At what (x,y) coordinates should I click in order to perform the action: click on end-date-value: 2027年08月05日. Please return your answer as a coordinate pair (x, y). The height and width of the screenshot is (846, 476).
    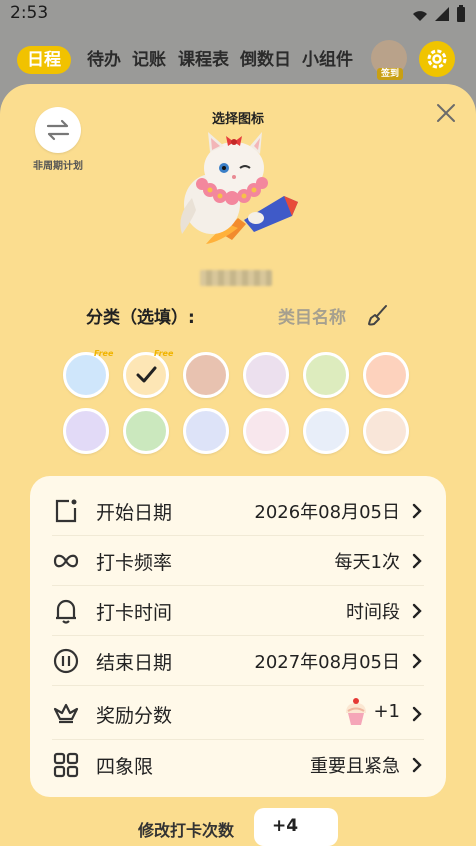
    Looking at the image, I should click on (327, 662).